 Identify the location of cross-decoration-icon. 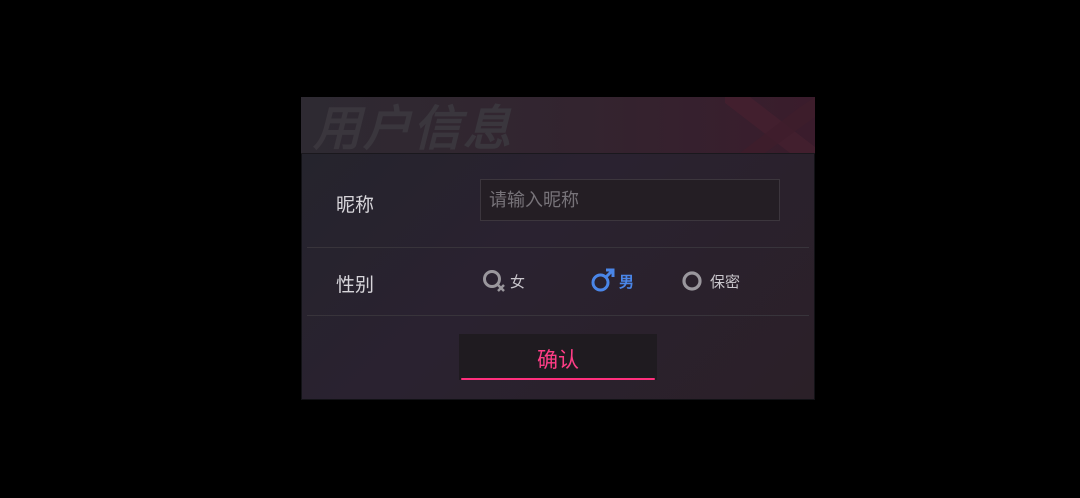
(770, 125).